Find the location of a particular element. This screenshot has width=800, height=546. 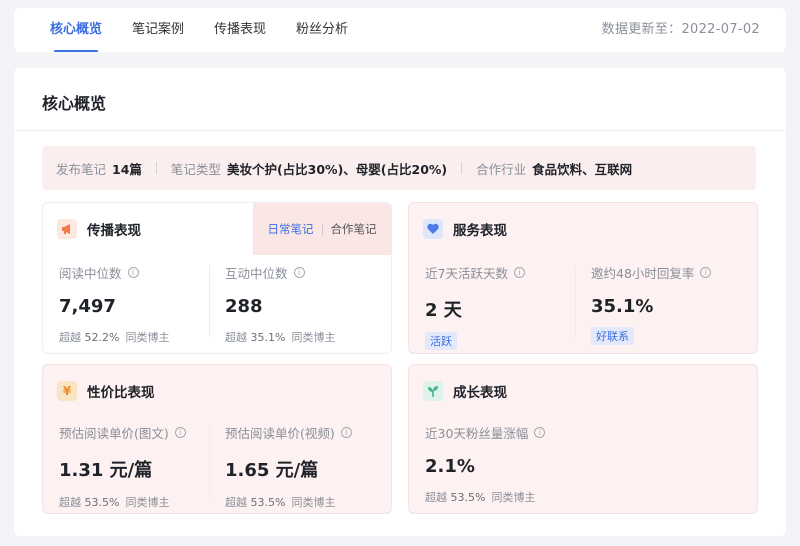

metric-value: 2 天 is located at coordinates (443, 310).